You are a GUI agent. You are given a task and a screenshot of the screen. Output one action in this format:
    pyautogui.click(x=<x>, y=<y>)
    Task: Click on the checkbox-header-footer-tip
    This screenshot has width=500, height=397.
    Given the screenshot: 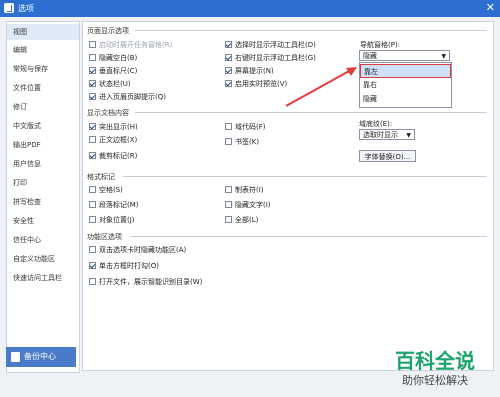 What is the action you would take?
    pyautogui.click(x=92, y=96)
    